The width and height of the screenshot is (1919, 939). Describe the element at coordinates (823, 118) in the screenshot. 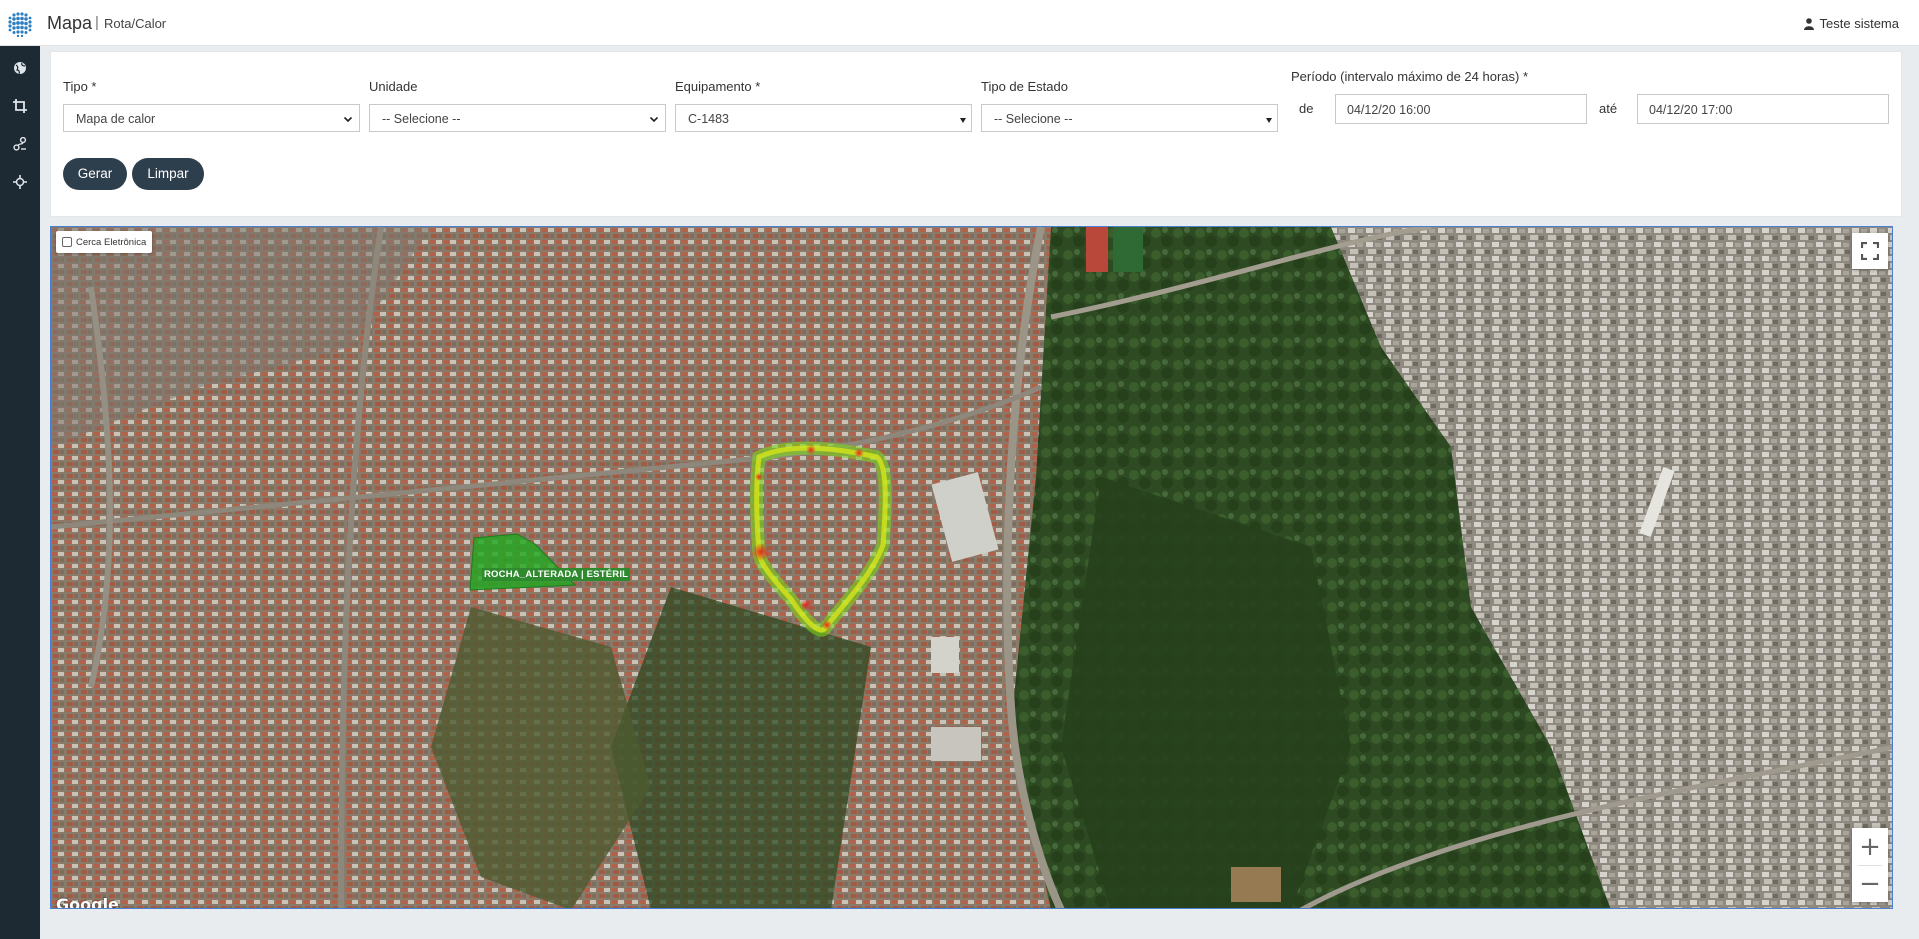

I see `equipamento-select: C-1483` at that location.